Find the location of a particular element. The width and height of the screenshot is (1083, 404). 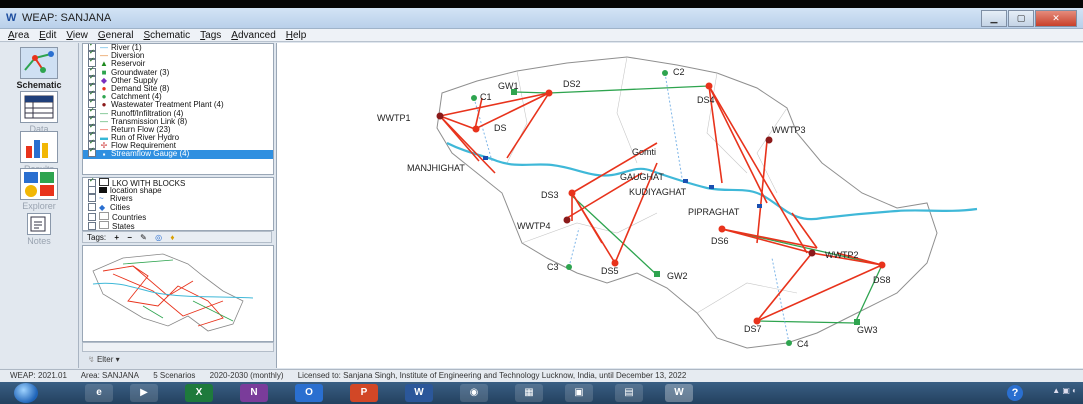

ds2-node is located at coordinates (549, 93).